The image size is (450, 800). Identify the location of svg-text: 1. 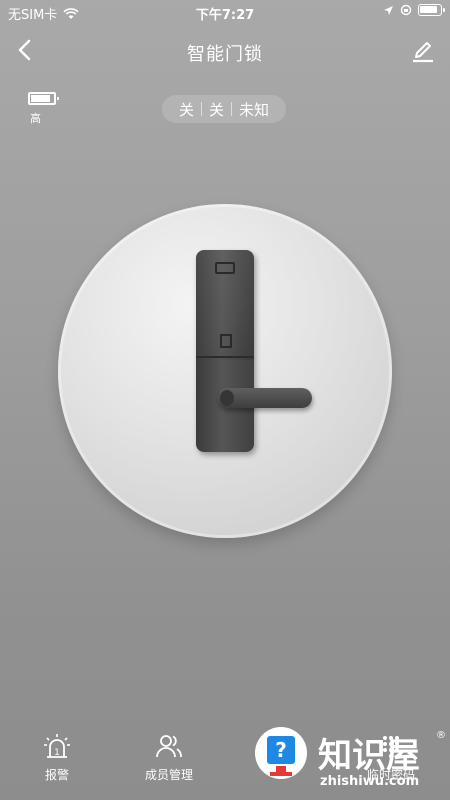
(57, 753).